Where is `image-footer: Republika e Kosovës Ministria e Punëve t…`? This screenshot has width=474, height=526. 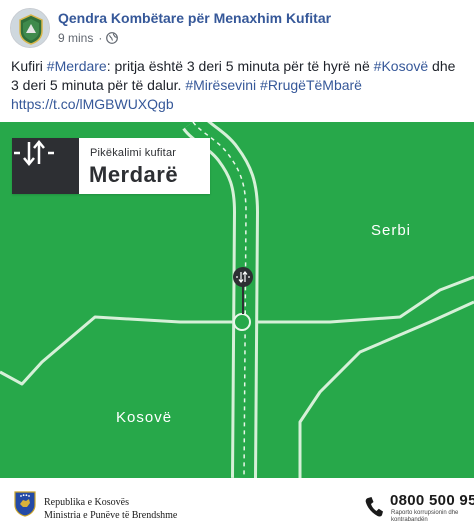 image-footer: Republika e Kosovës Ministria e Punëve t… is located at coordinates (237, 502).